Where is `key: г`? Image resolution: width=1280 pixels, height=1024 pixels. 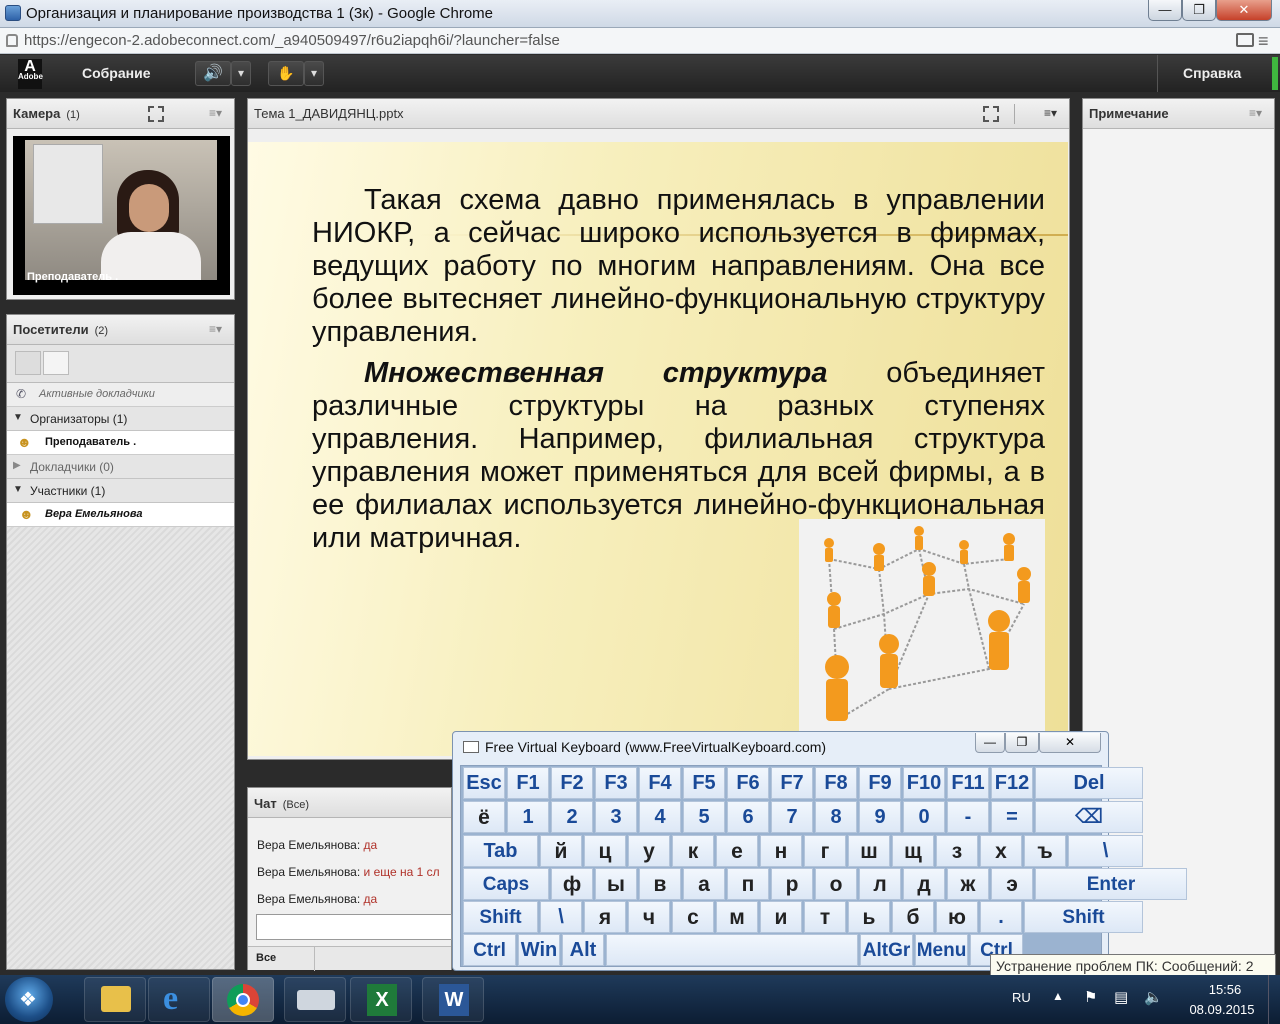 key: г is located at coordinates (825, 851).